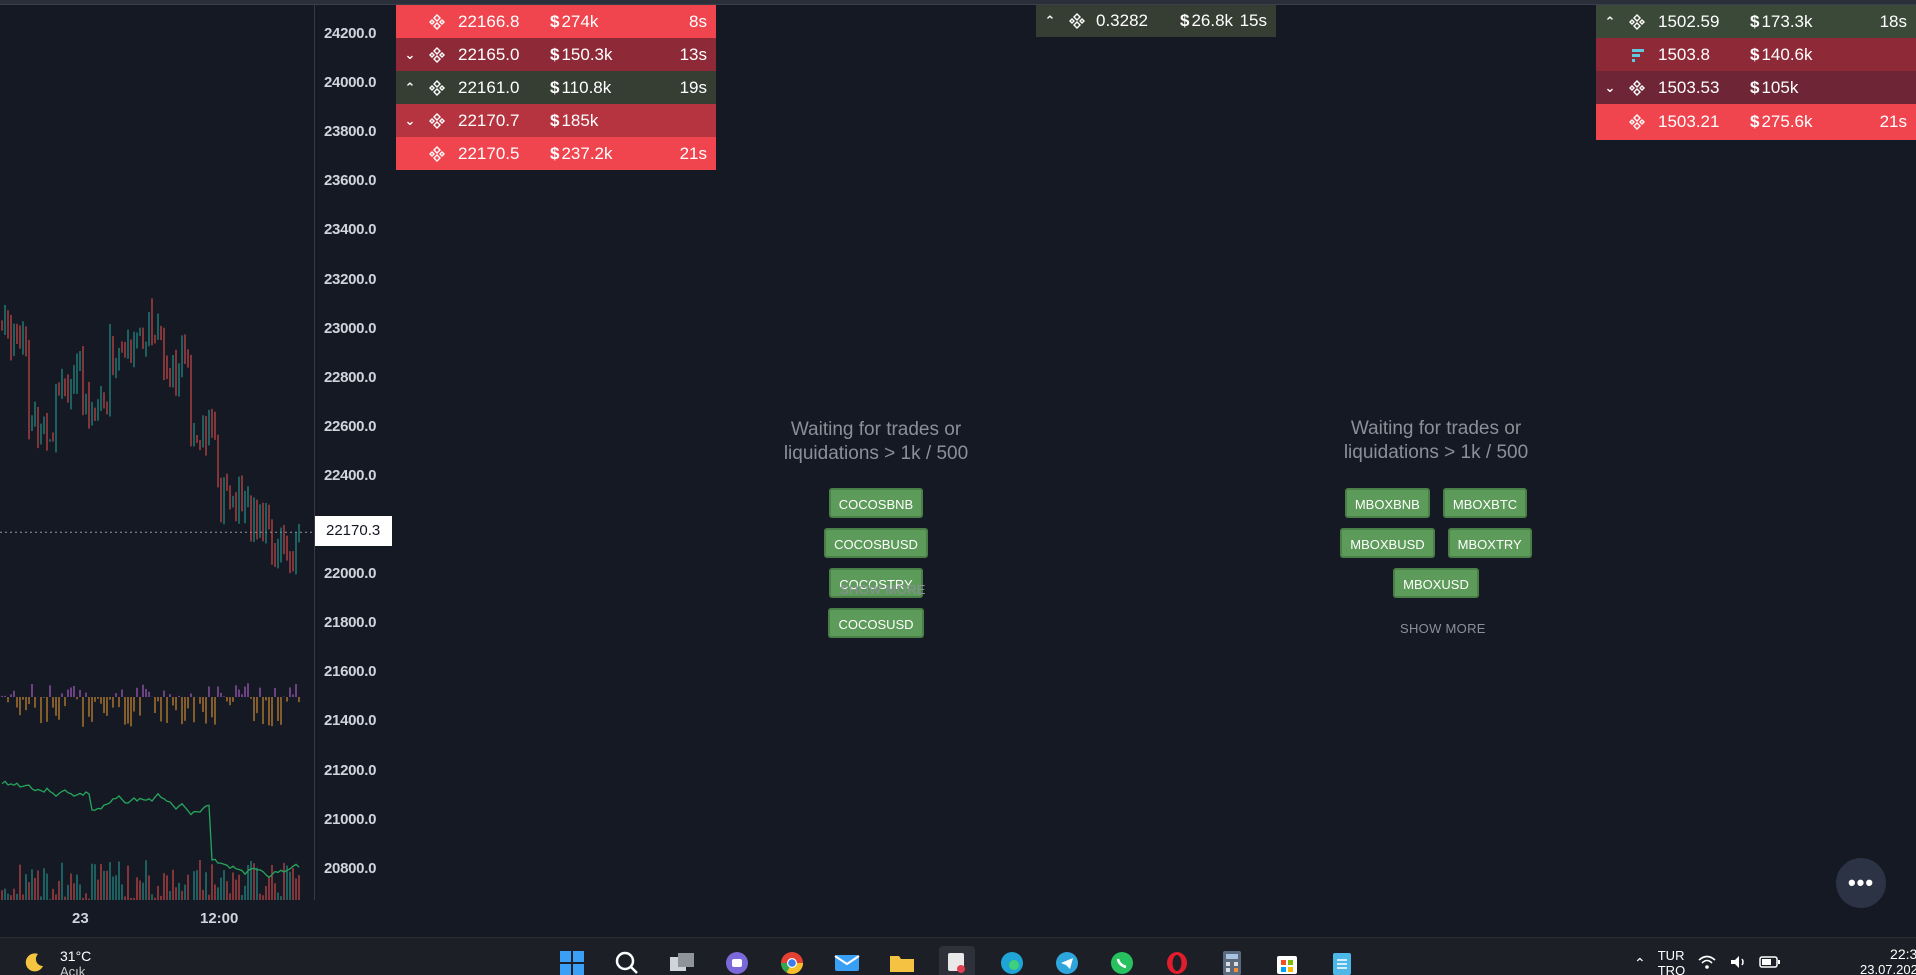 This screenshot has height=975, width=1916. I want to click on trade-usd: $237.2k, so click(581, 153).